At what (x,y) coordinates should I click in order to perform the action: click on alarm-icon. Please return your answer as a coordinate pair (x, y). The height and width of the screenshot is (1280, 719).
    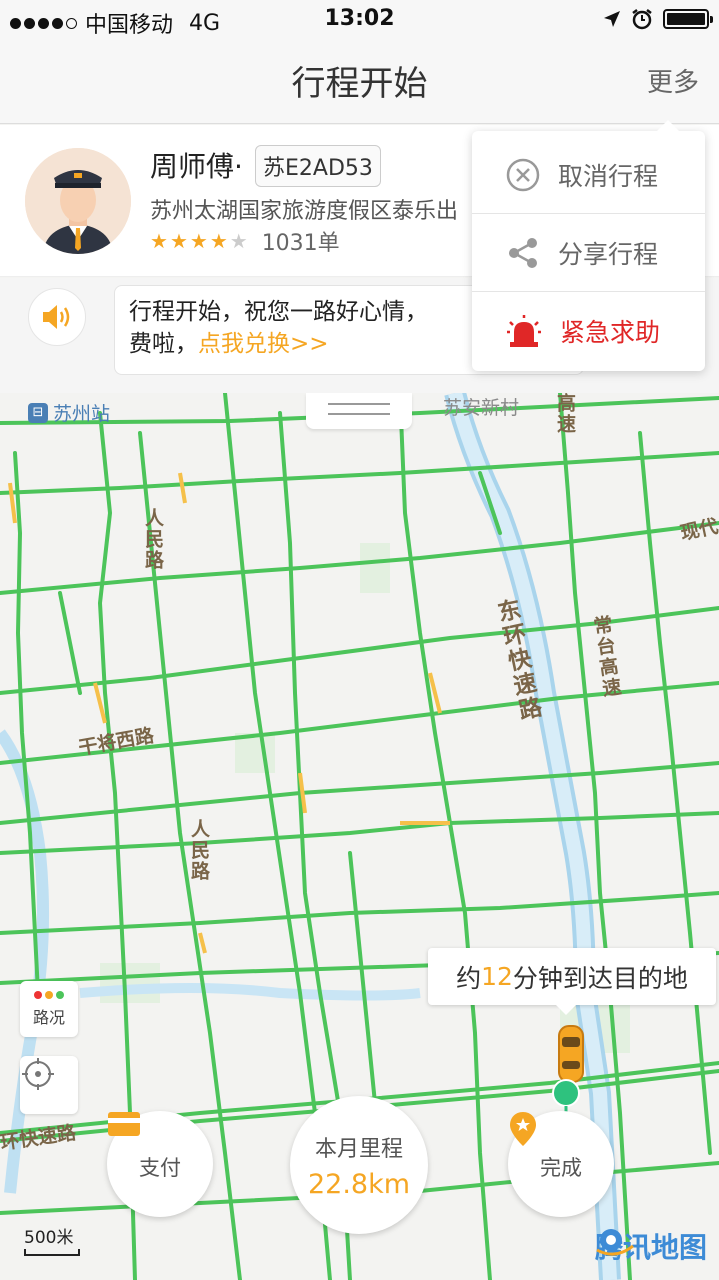
    Looking at the image, I should click on (642, 19).